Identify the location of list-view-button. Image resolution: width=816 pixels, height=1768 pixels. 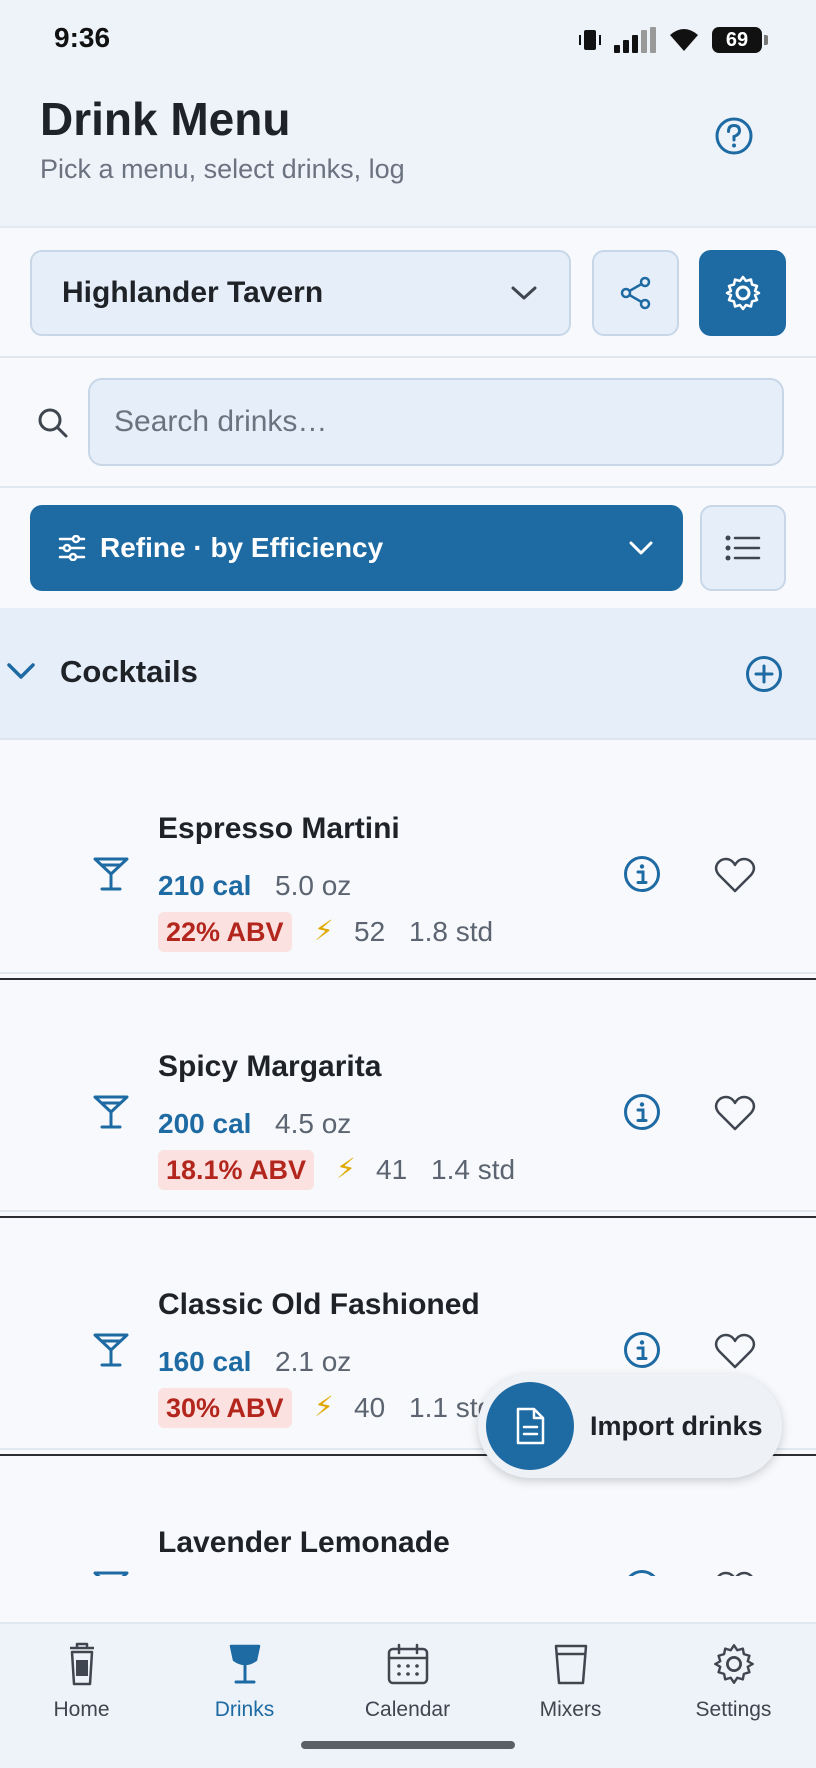
(743, 548).